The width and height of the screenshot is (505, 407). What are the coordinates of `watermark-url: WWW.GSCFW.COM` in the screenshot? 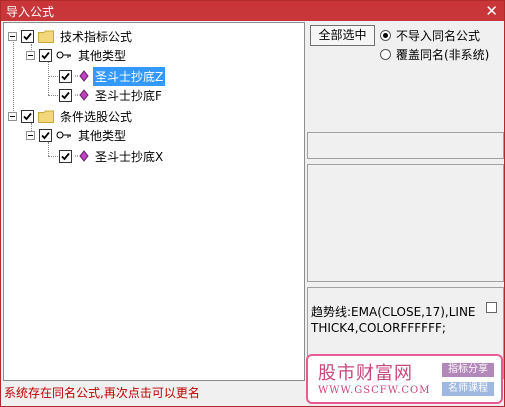 It's located at (374, 390).